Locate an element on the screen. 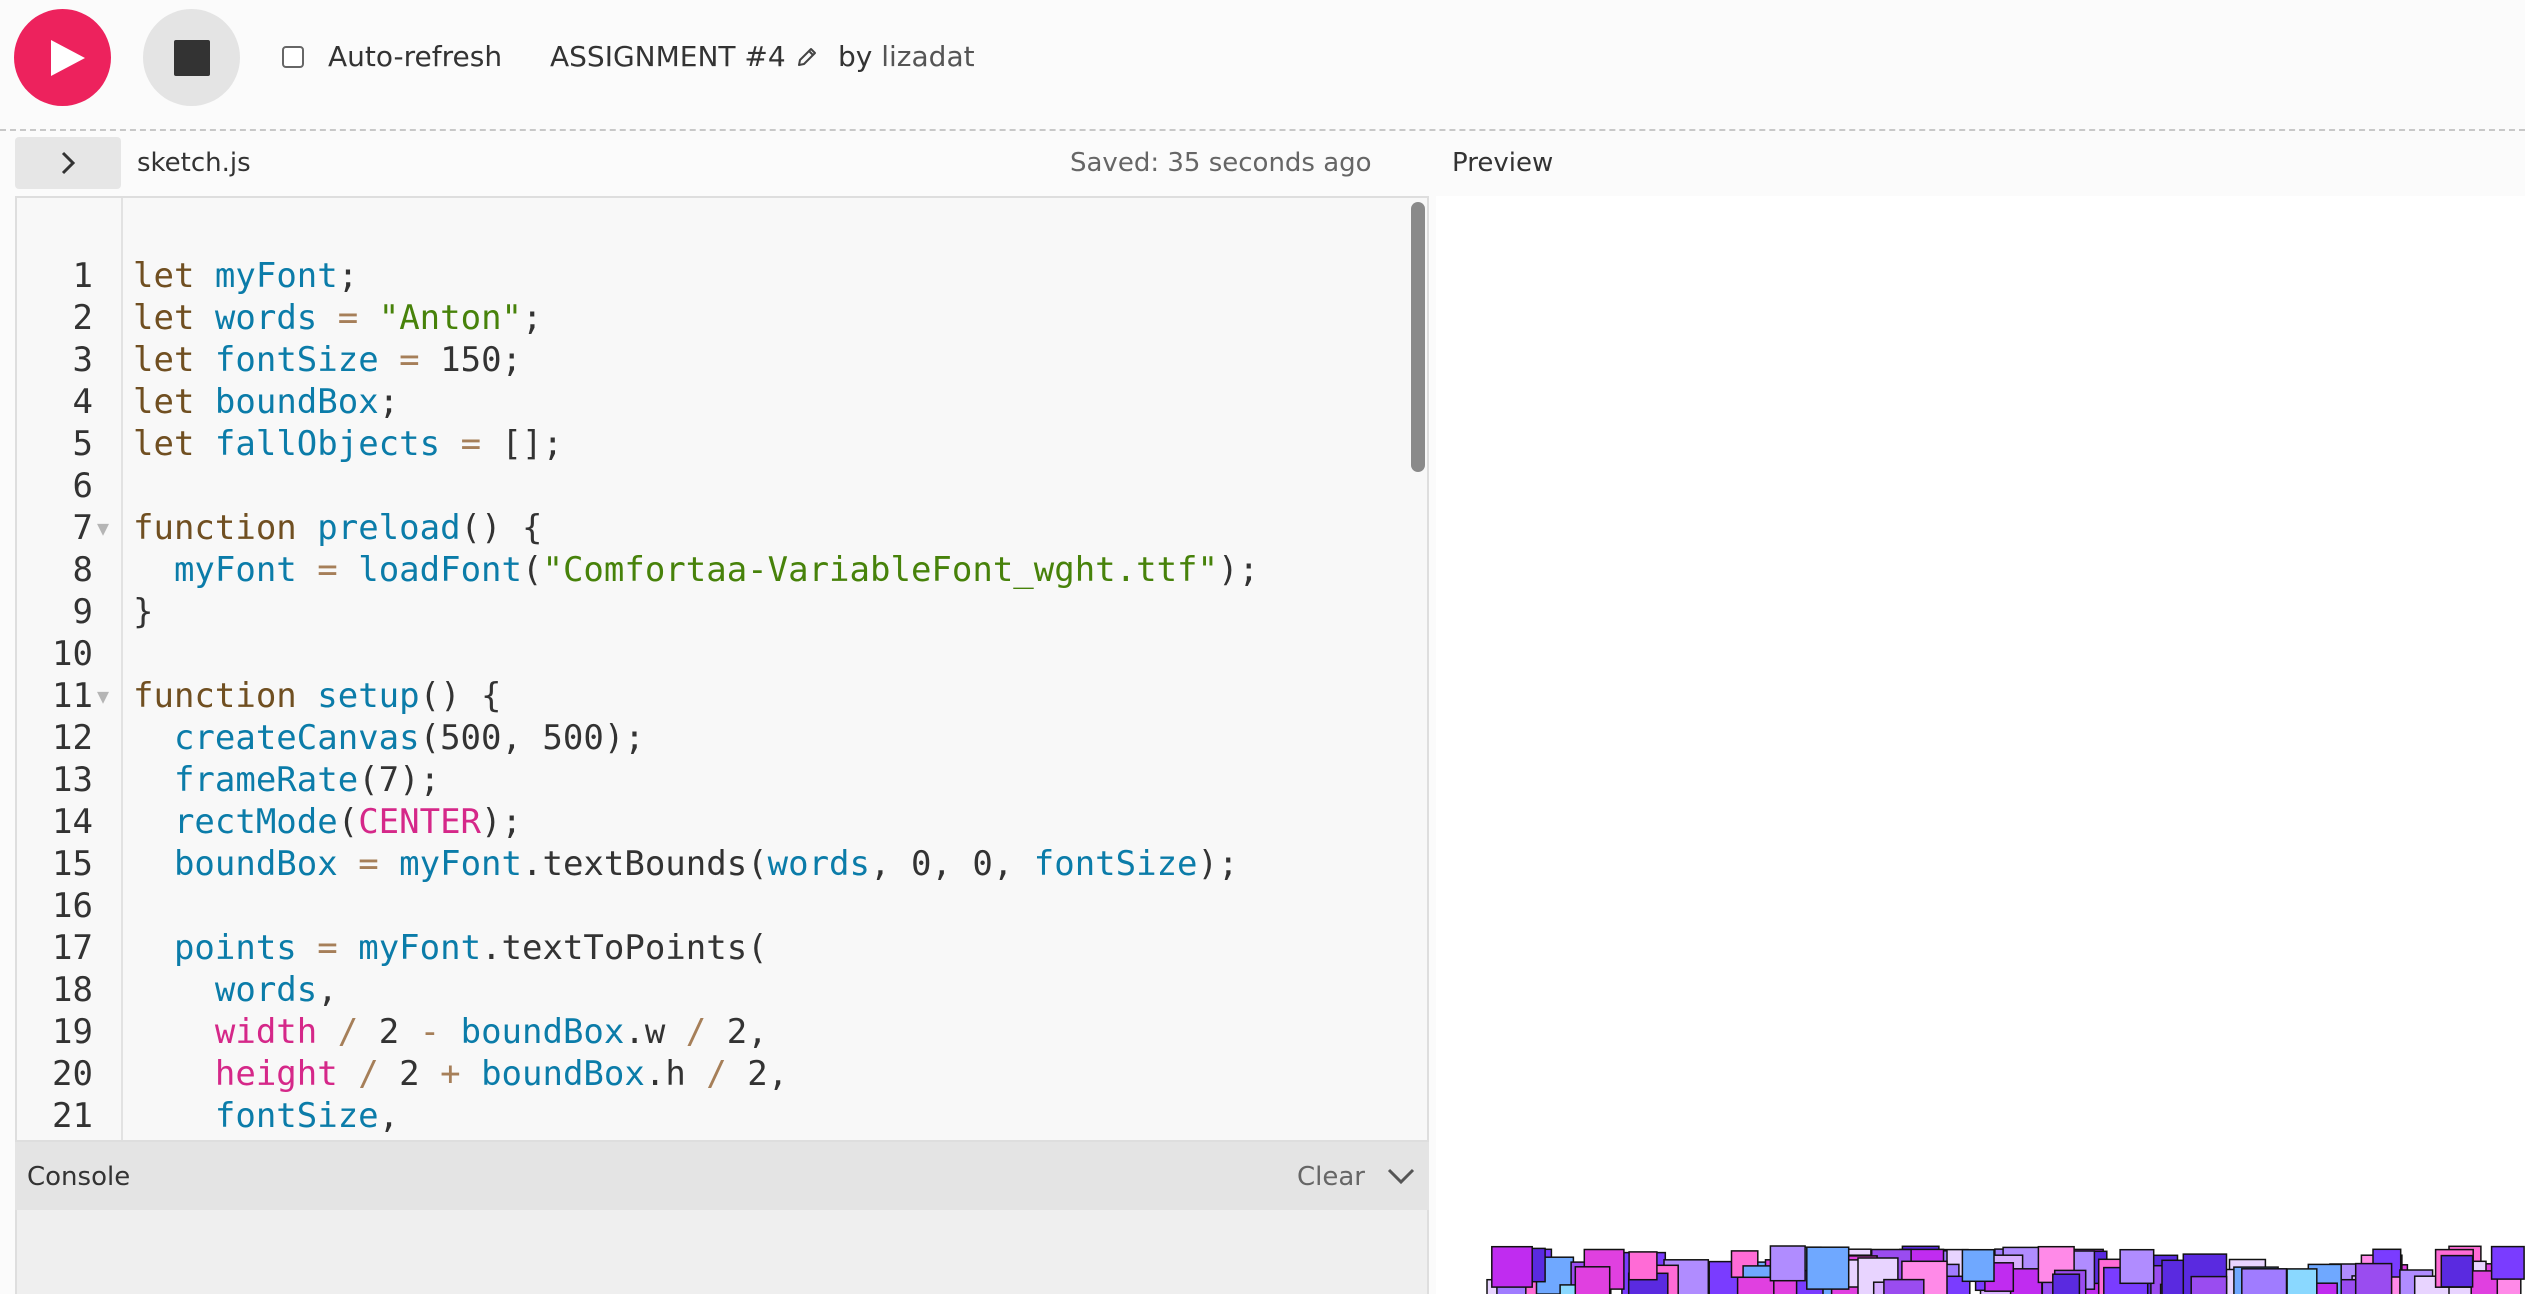 The height and width of the screenshot is (1294, 2525). code-token: points is located at coordinates (235, 948).